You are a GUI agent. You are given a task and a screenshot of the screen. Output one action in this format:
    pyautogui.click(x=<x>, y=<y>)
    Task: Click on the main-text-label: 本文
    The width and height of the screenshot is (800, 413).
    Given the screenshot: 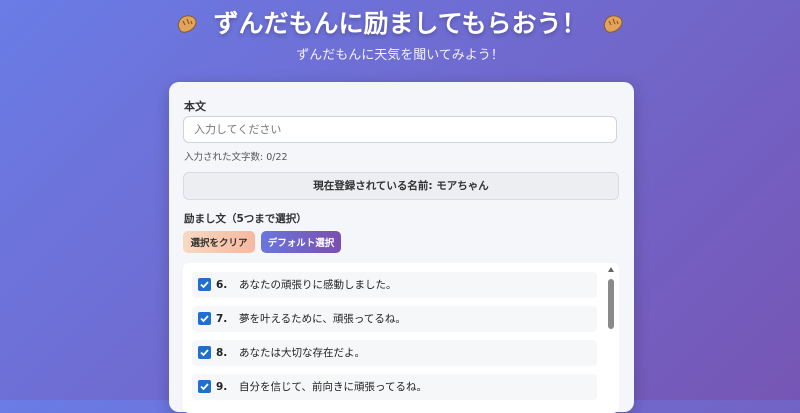 What is the action you would take?
    pyautogui.click(x=195, y=106)
    